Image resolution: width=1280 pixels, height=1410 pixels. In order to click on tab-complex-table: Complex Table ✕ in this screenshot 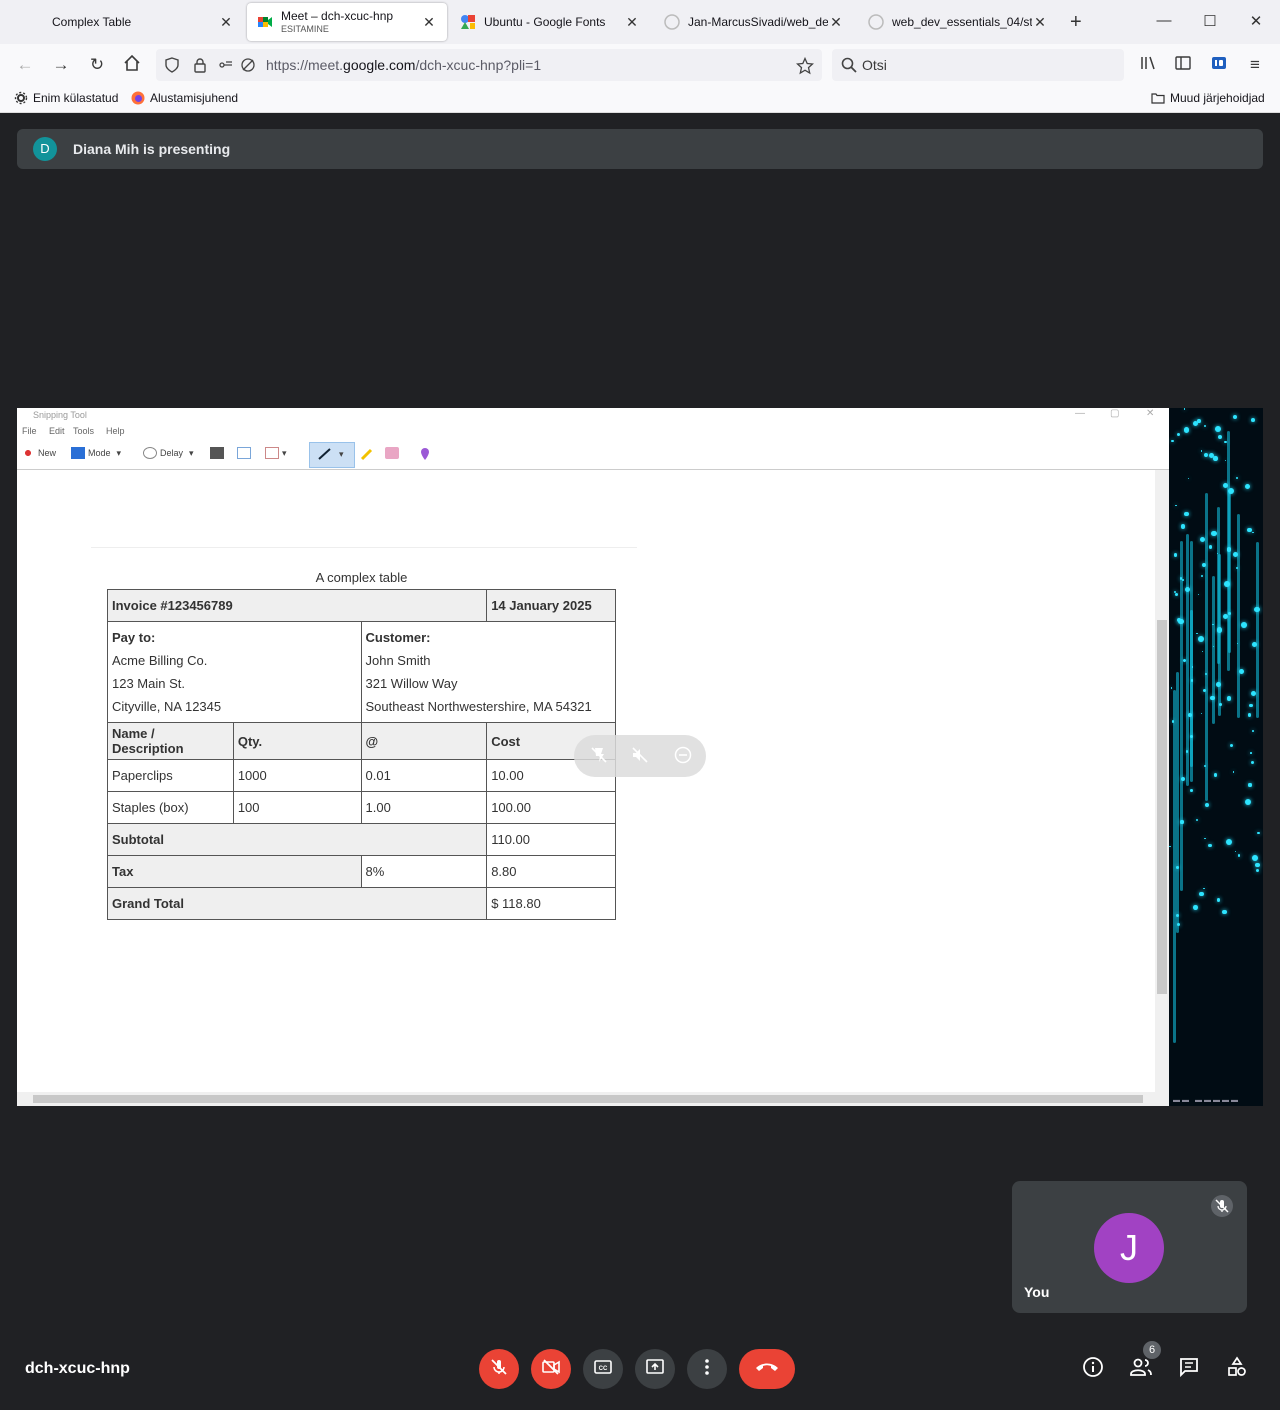, I will do `click(122, 22)`.